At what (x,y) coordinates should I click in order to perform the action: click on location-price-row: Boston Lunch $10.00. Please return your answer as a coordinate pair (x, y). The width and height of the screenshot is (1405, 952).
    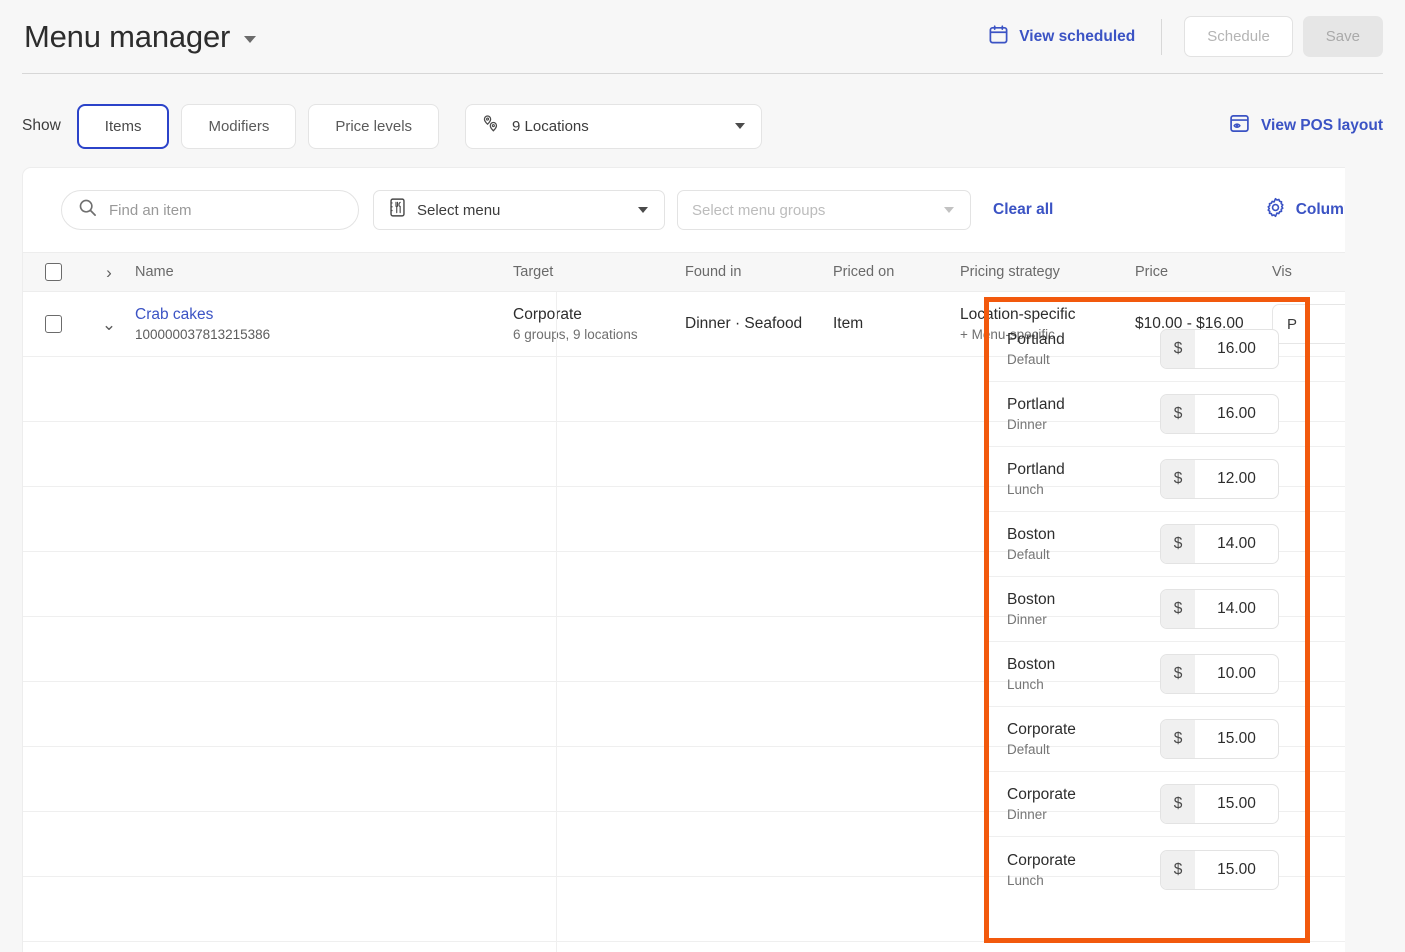
    Looking at the image, I should click on (1183, 674).